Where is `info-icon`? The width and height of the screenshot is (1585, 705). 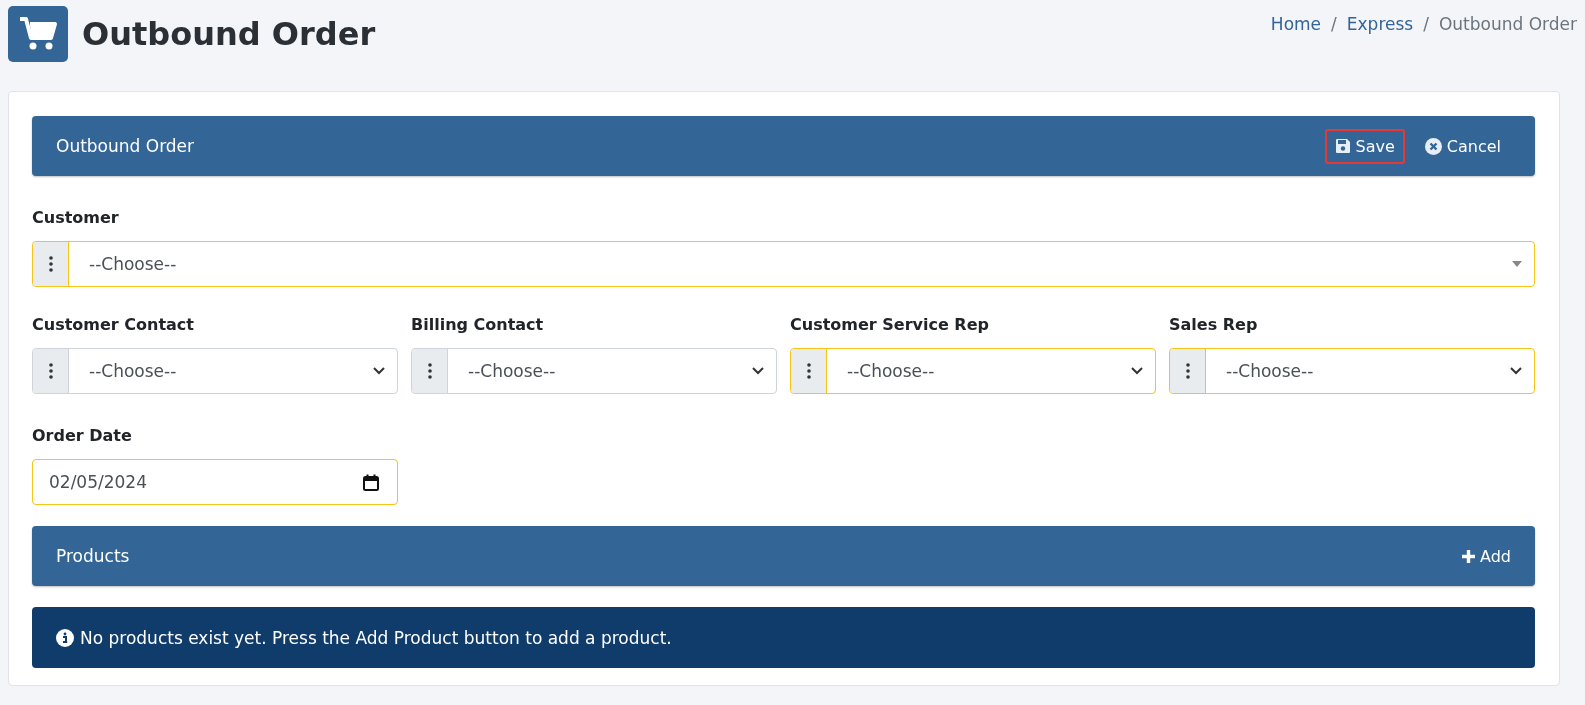 info-icon is located at coordinates (65, 637).